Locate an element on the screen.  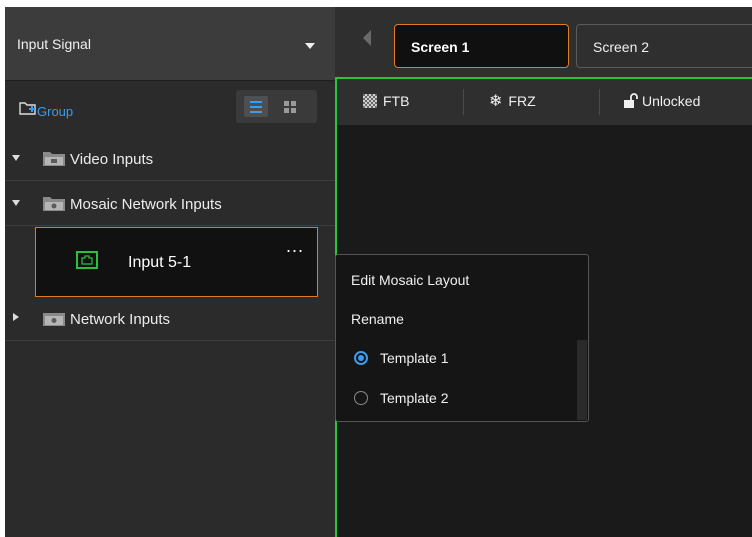
view-toggle is located at coordinates (276, 106).